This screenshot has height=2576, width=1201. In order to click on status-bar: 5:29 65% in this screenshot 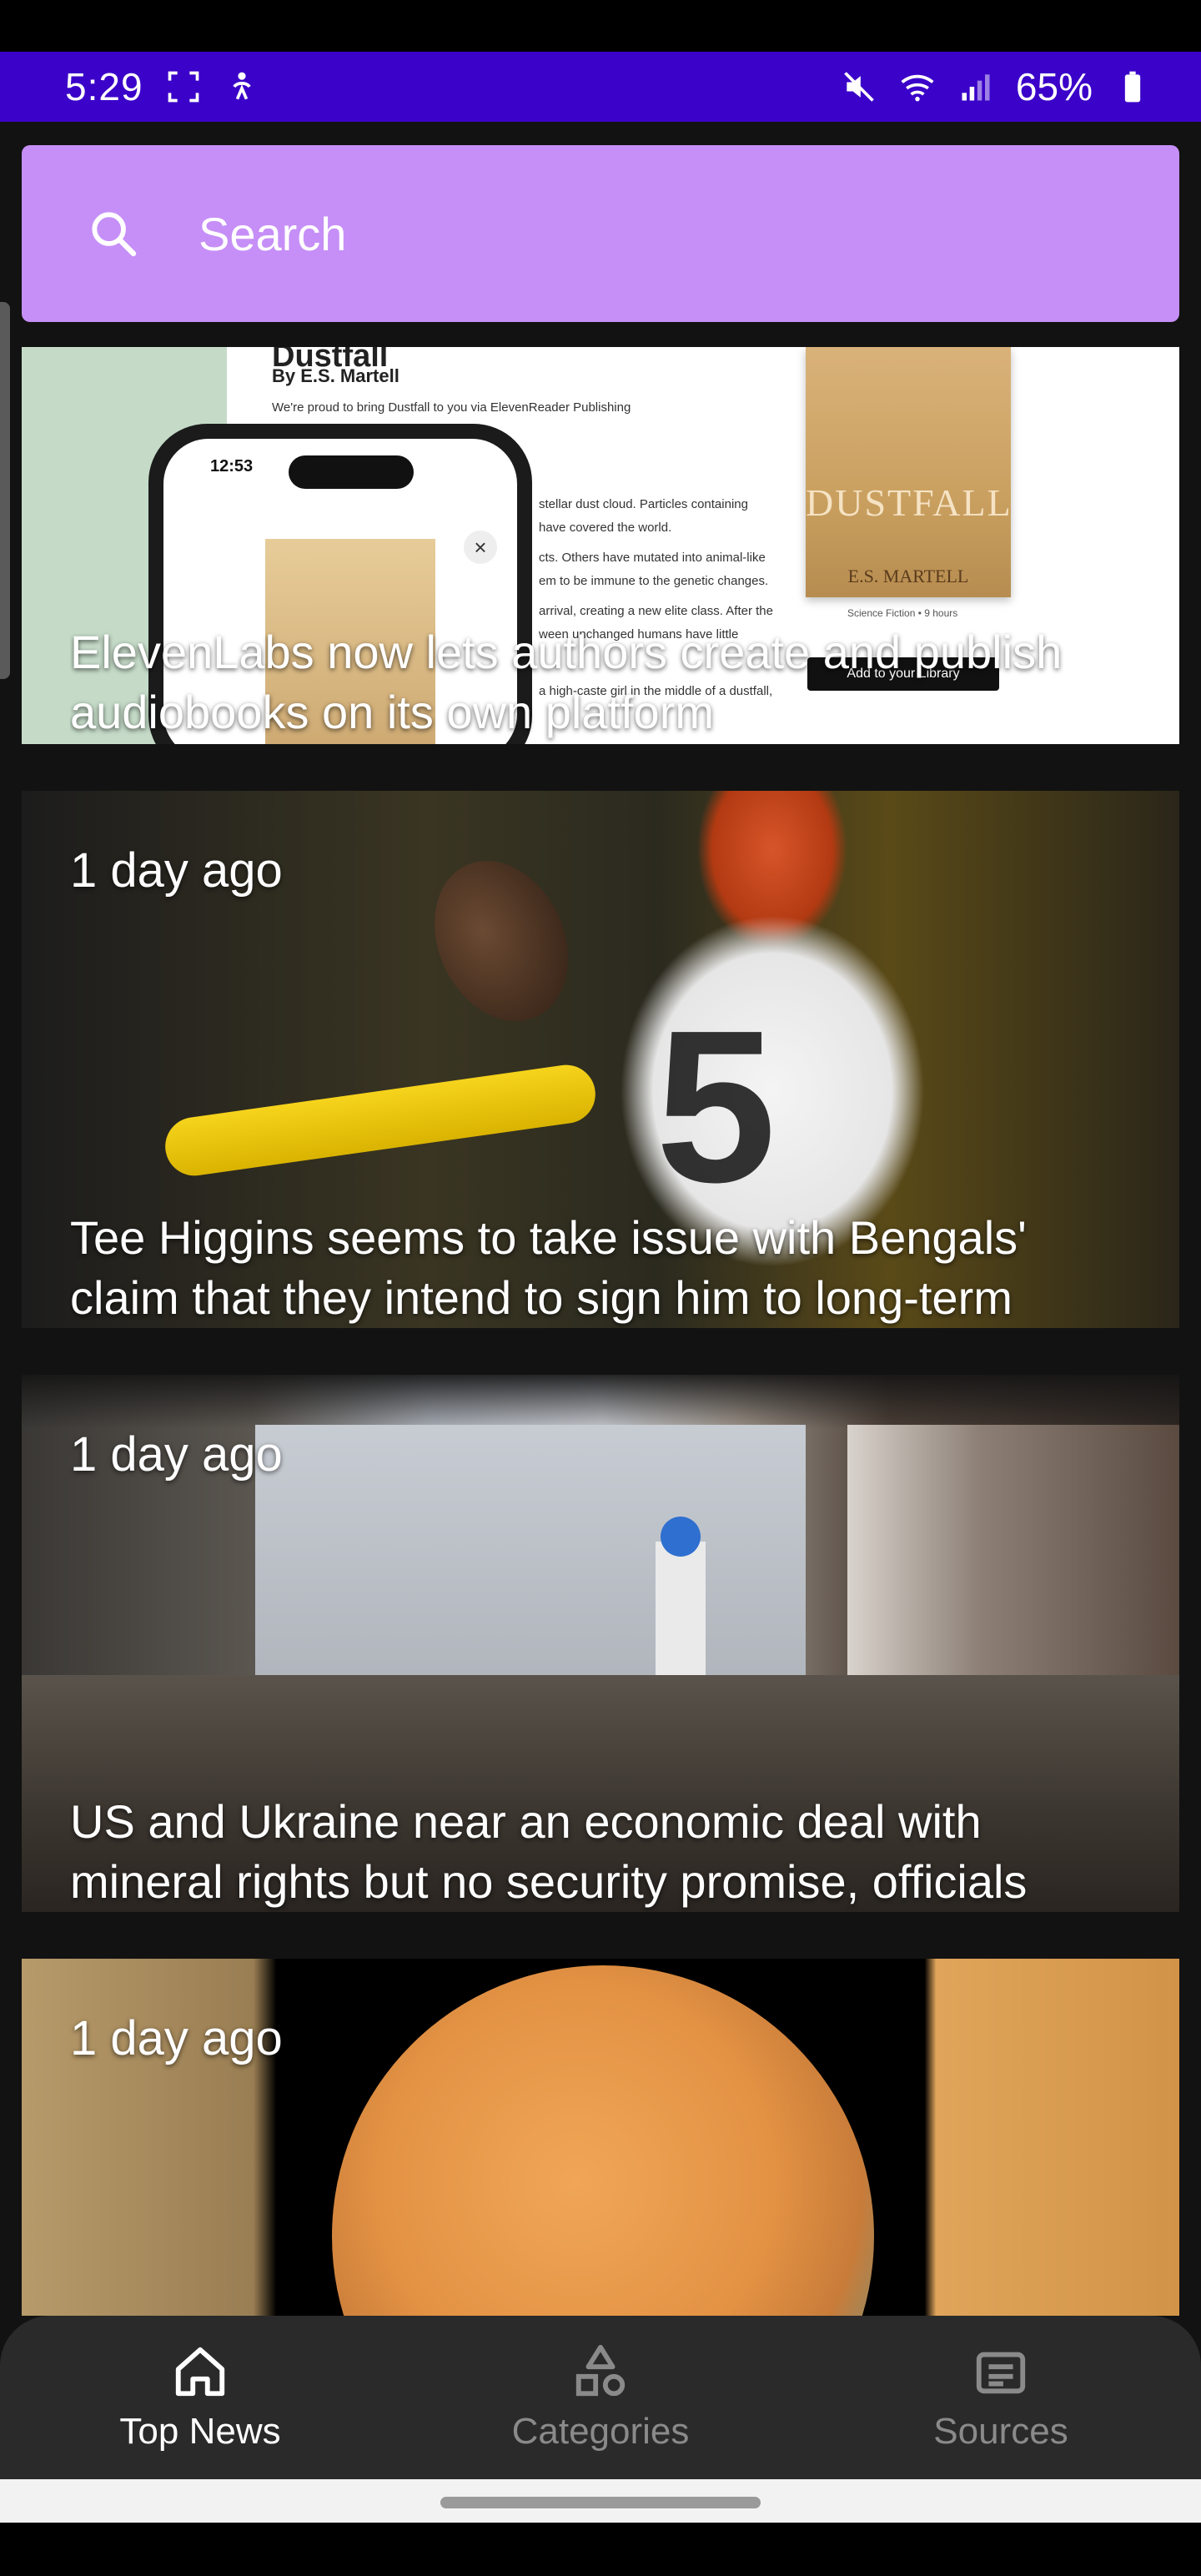, I will do `click(601, 87)`.